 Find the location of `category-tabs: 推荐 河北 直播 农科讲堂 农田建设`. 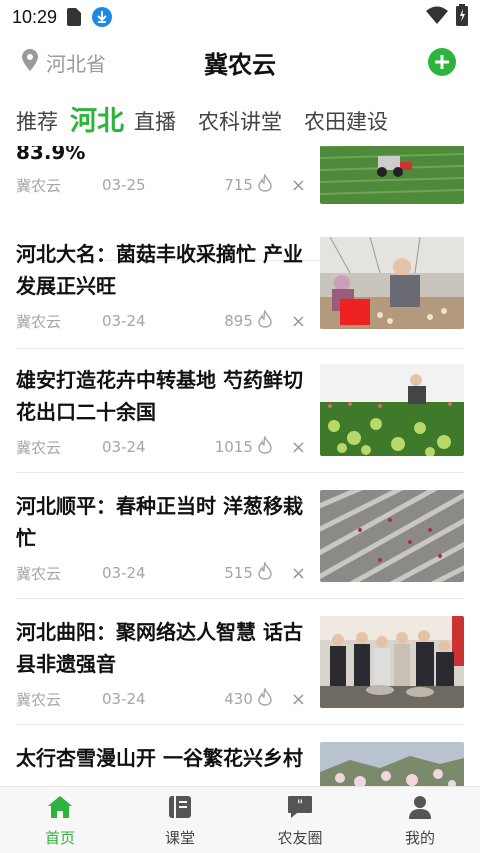

category-tabs: 推荐 河北 直播 农科讲堂 农田建设 is located at coordinates (240, 120).